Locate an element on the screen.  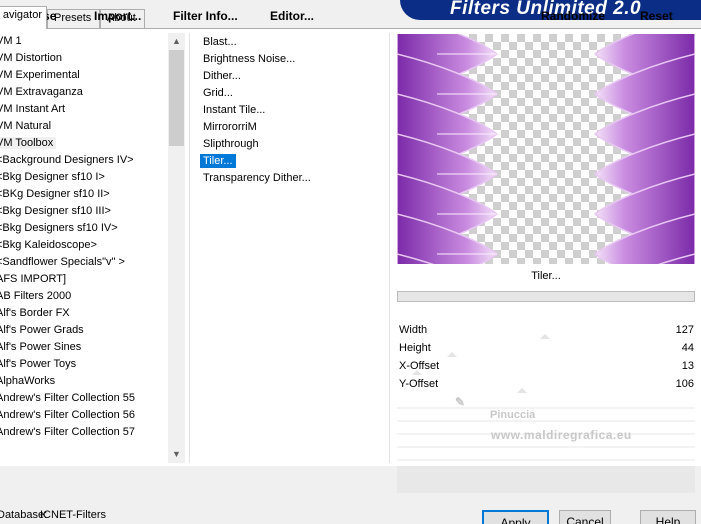
category-label: <Bkg Kaleidoscope> is located at coordinates (48, 245).